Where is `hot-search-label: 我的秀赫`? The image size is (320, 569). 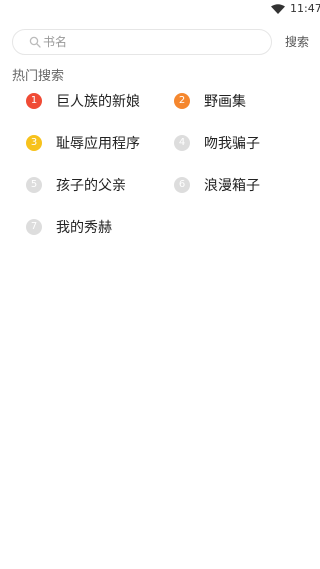
hot-search-label: 我的秀赫 is located at coordinates (84, 228).